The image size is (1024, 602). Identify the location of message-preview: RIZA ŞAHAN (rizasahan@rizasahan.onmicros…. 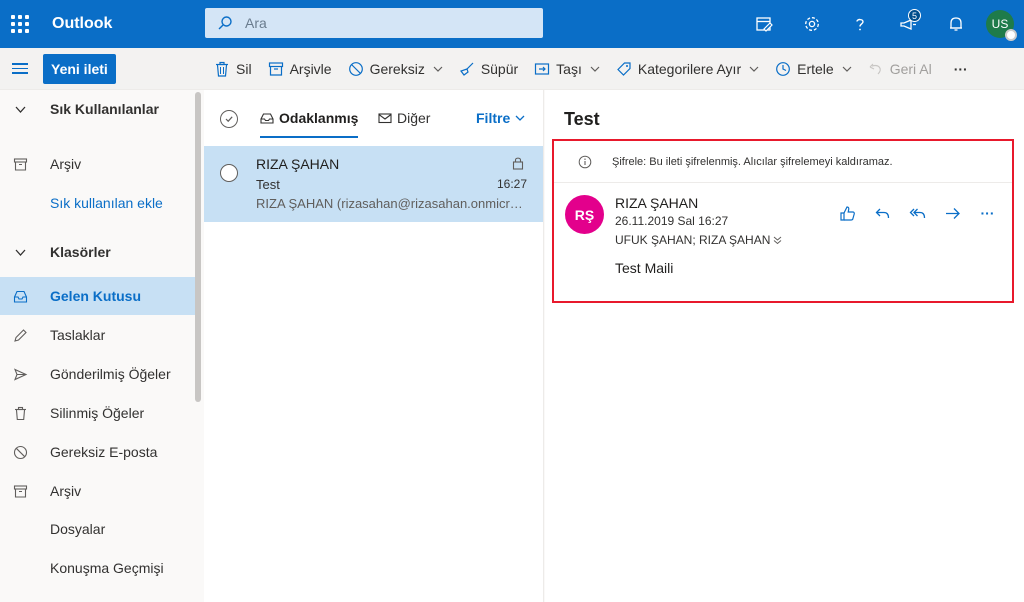
(392, 203).